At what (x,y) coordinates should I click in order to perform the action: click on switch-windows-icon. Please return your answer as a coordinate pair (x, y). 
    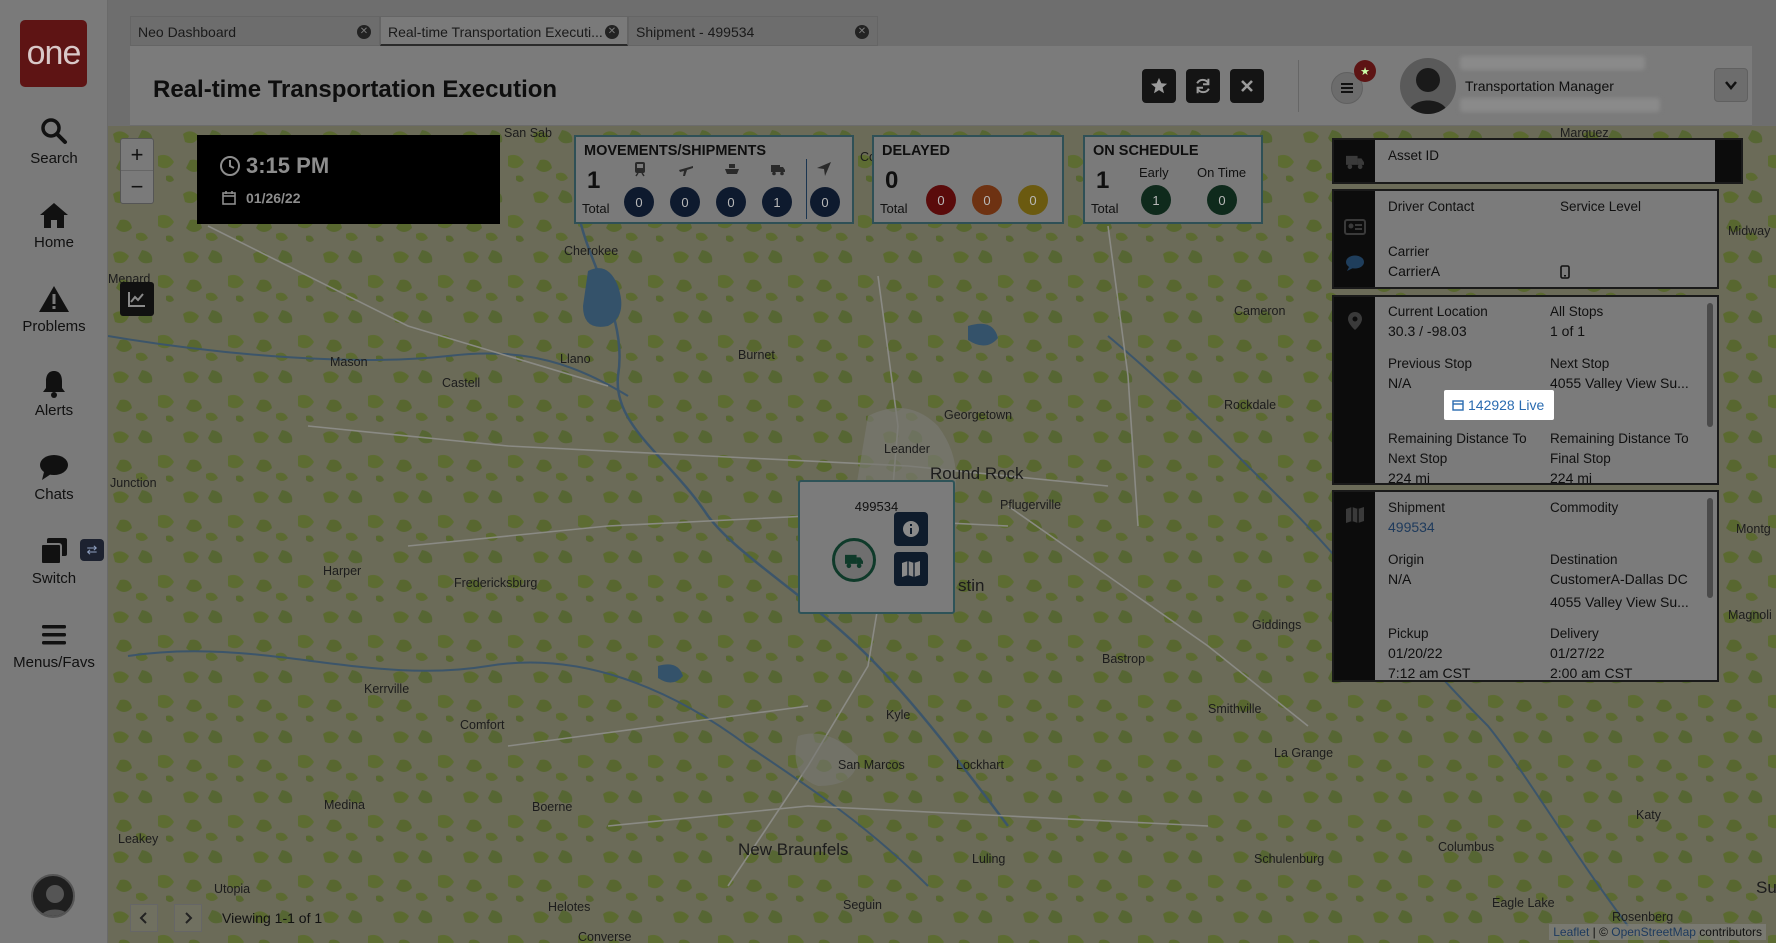
    Looking at the image, I should click on (53, 551).